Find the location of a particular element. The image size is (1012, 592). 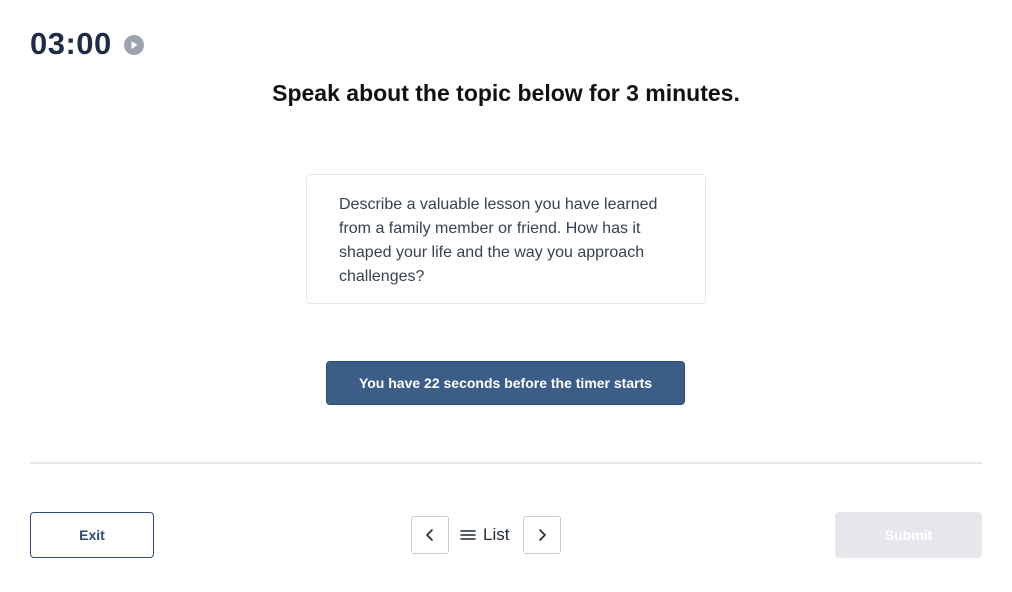

list-button: List is located at coordinates (484, 535).